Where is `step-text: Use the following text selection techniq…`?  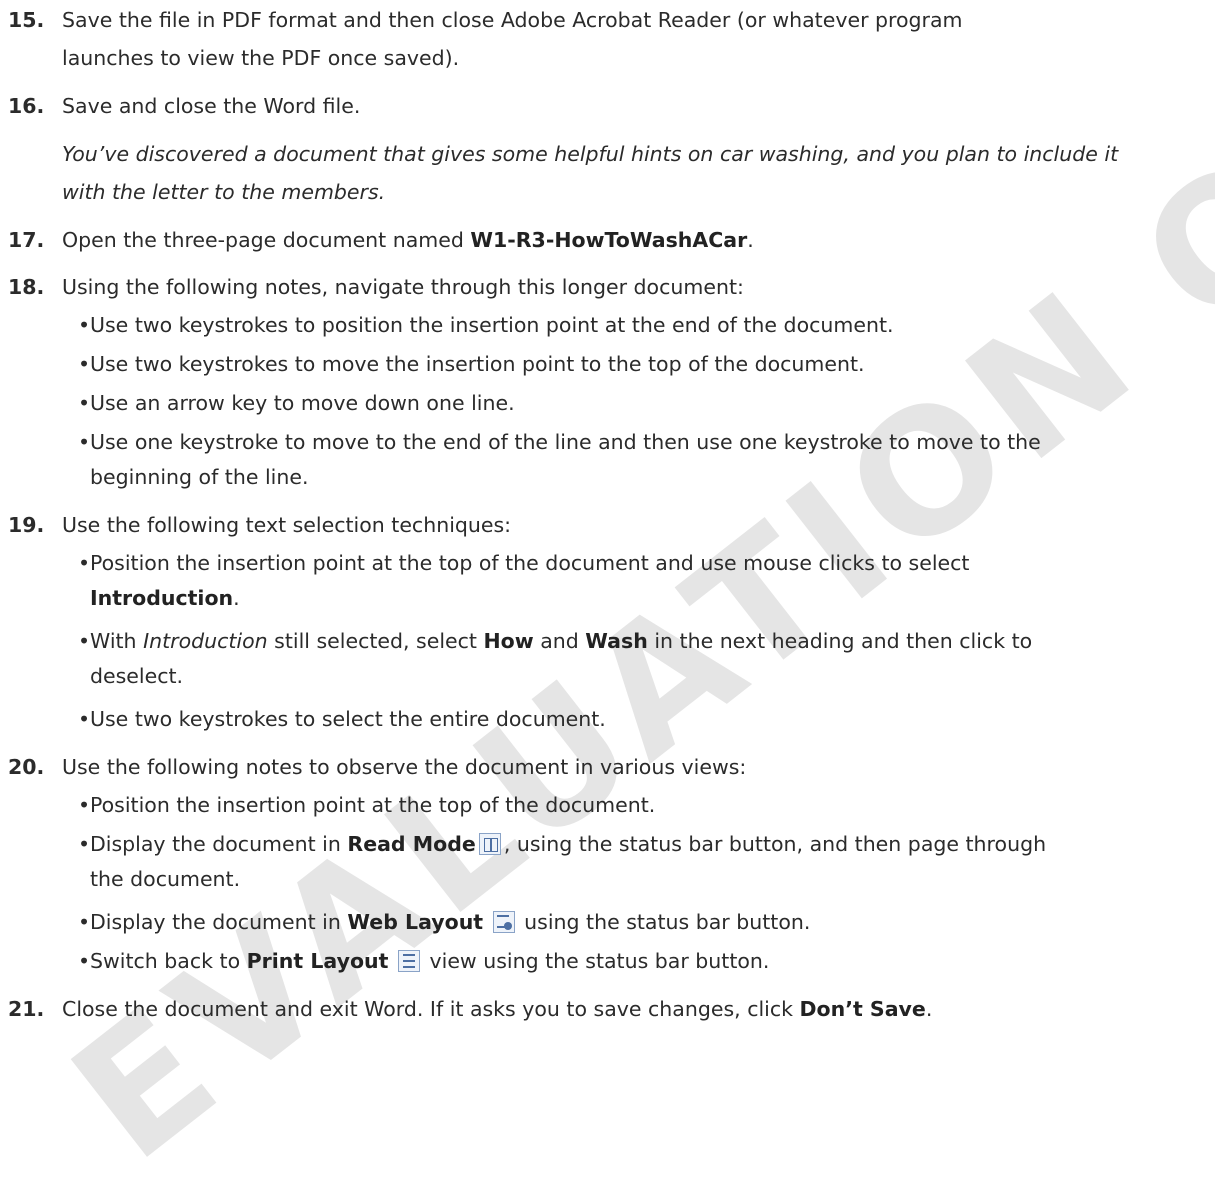 step-text: Use the following text selection techniq… is located at coordinates (287, 525).